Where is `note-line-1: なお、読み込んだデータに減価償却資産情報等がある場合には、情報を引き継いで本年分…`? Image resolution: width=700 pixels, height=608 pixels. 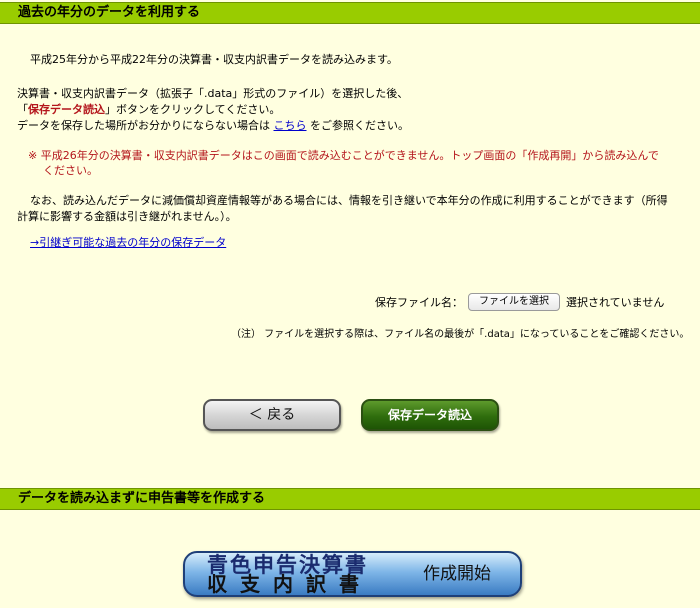
note-line-1: なお、読み込んだデータに減価償却資産情報等がある場合には、情報を引き継いで本年分… is located at coordinates (349, 200).